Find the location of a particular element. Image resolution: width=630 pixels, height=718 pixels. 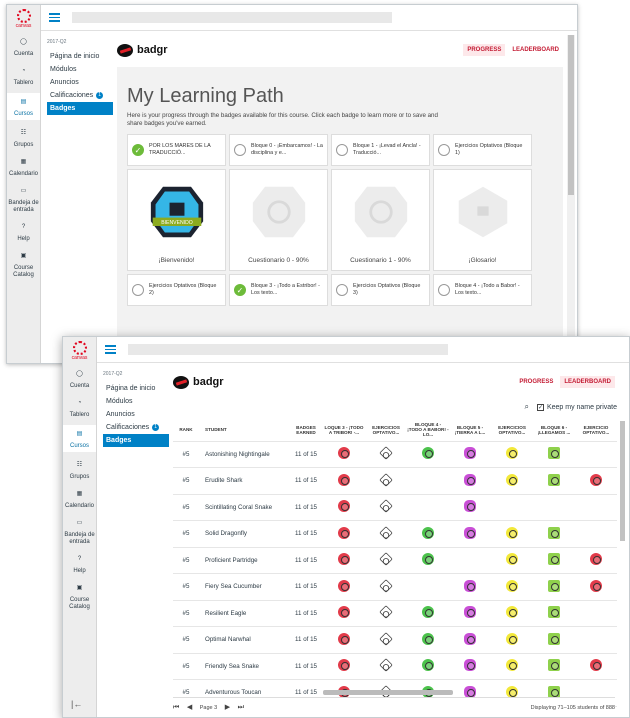

column-header: STUDENT is located at coordinates (244, 430).